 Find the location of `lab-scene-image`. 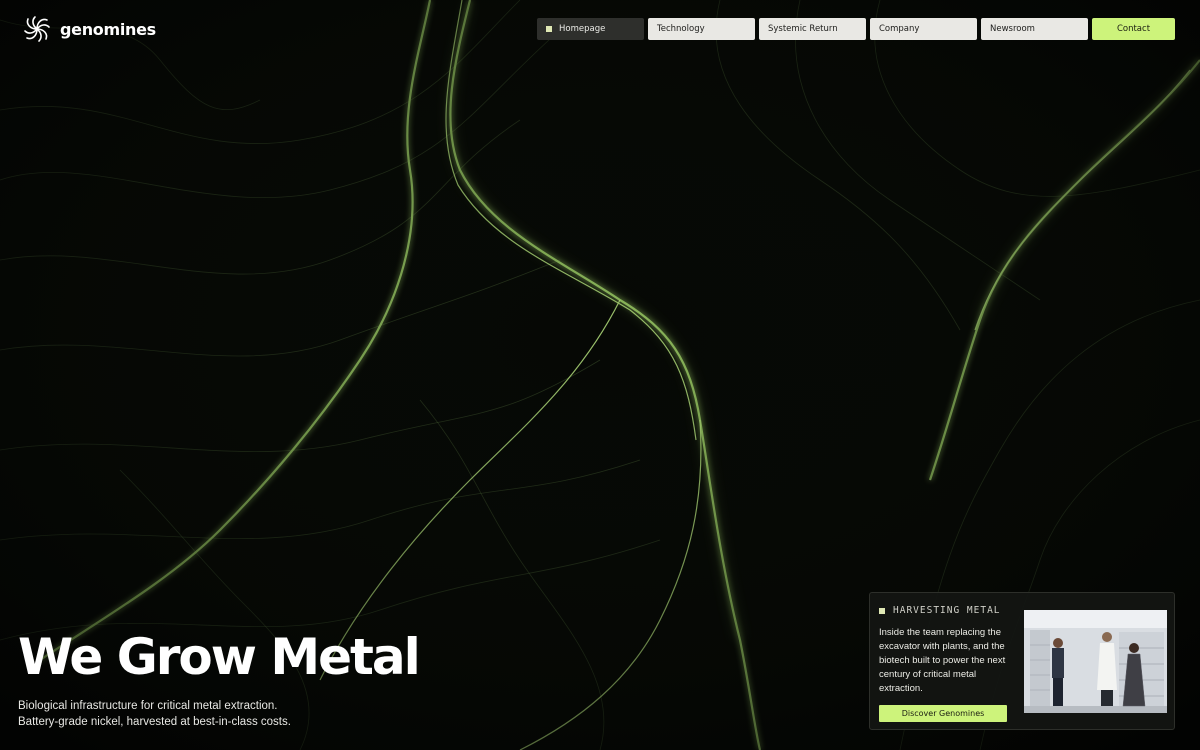

lab-scene-image is located at coordinates (1095, 661).